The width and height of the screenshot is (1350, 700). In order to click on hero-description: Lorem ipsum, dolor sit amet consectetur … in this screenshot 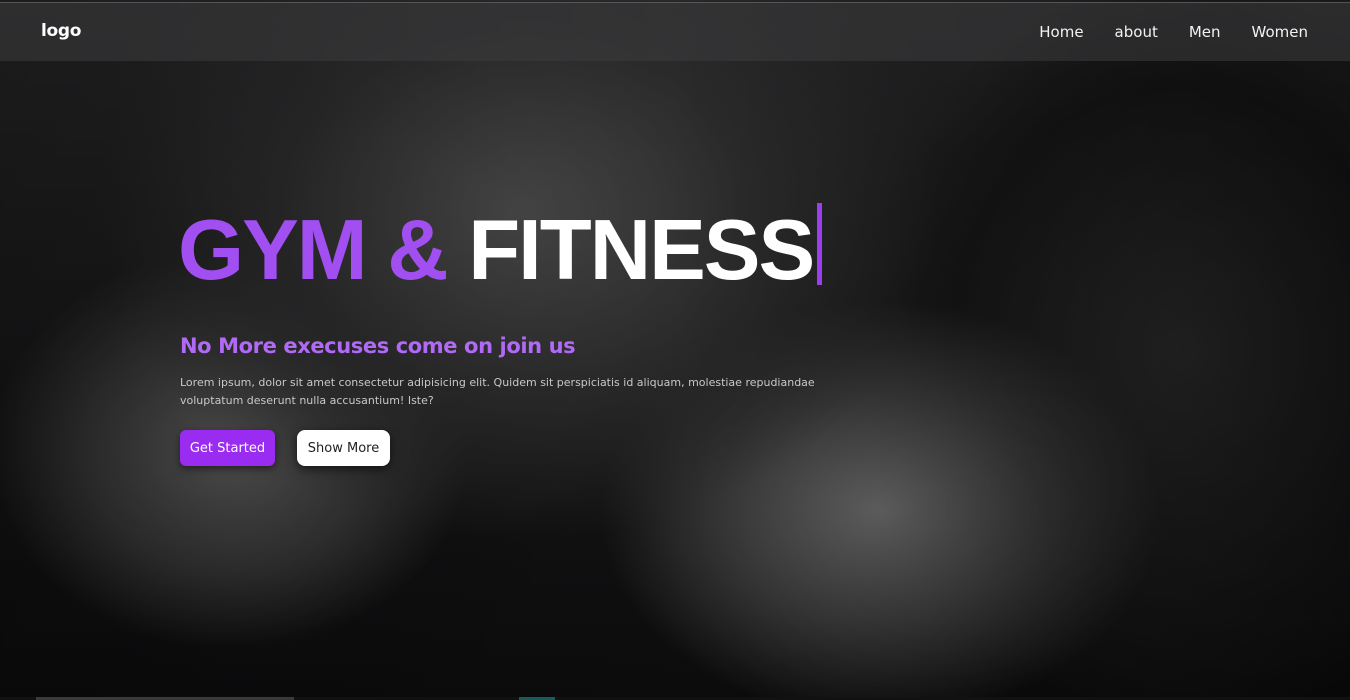, I will do `click(497, 391)`.